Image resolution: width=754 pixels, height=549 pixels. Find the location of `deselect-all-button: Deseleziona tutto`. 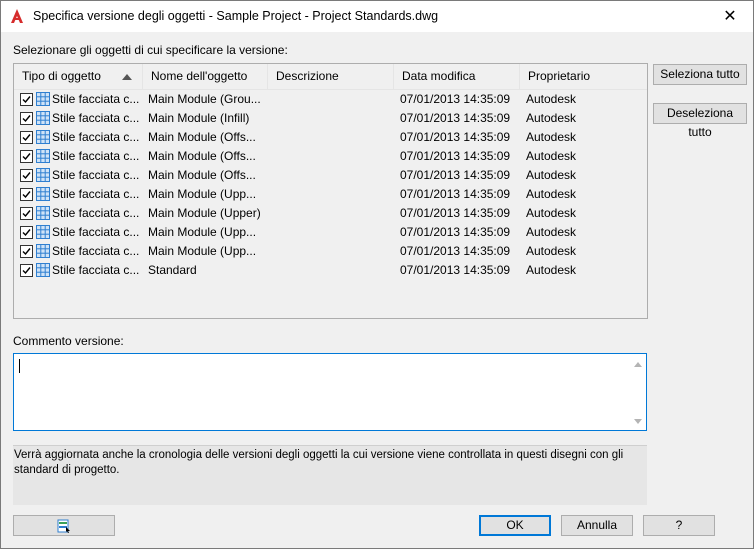

deselect-all-button: Deseleziona tutto is located at coordinates (700, 121).